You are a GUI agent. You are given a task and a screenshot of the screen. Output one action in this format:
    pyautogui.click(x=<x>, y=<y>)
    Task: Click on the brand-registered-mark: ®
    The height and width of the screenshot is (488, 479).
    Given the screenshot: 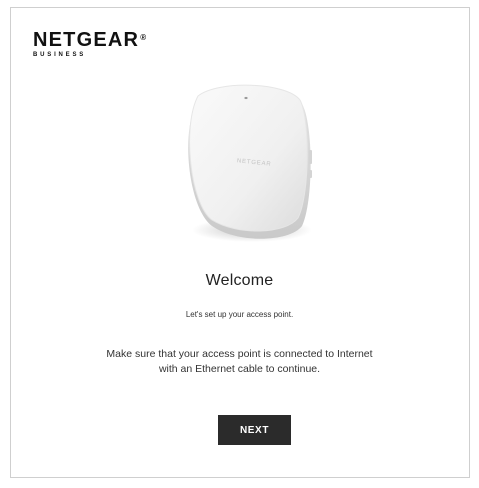 What is the action you would take?
    pyautogui.click(x=144, y=37)
    